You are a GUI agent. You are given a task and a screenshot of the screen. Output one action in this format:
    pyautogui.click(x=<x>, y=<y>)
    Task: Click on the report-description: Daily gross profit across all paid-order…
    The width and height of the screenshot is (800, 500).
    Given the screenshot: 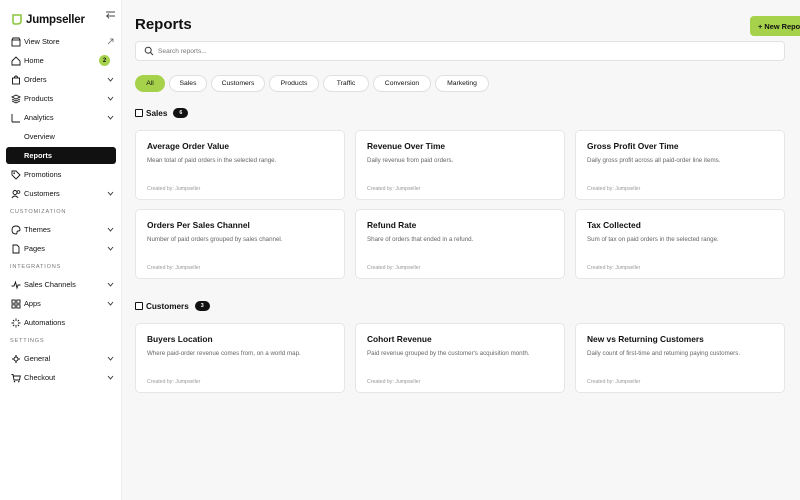 What is the action you would take?
    pyautogui.click(x=654, y=160)
    